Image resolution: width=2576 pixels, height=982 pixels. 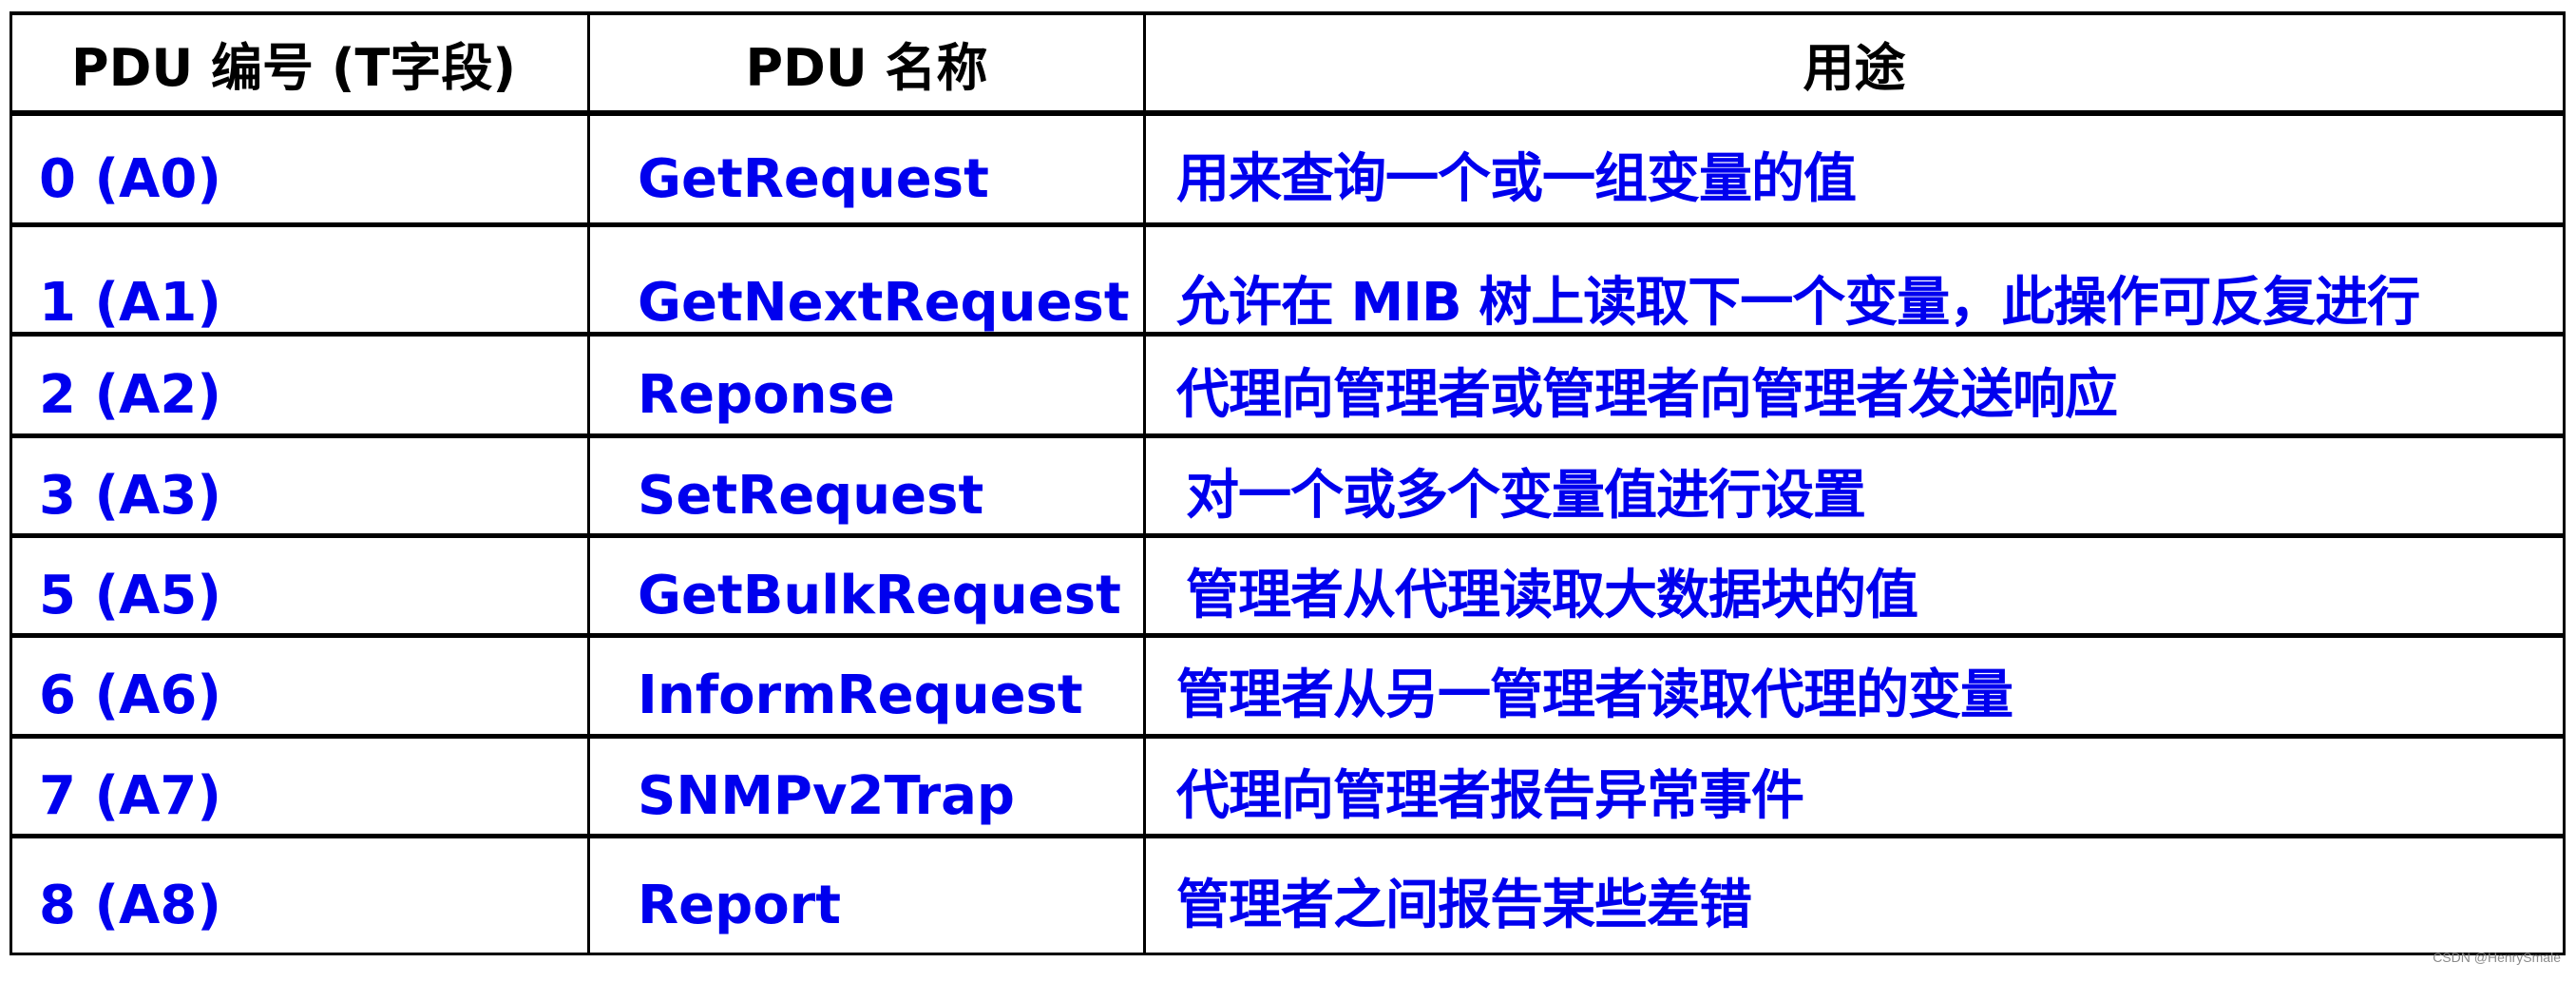 What do you see at coordinates (866, 894) in the screenshot?
I see `pdu-name-cell: Report` at bounding box center [866, 894].